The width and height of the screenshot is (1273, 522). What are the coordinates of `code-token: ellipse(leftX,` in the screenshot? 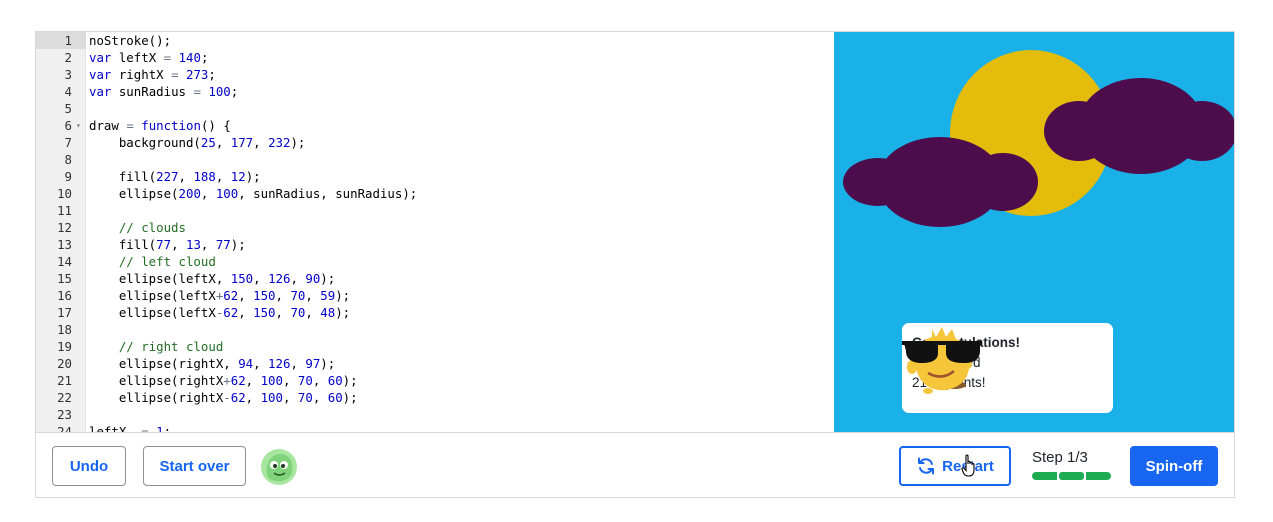 It's located at (160, 278).